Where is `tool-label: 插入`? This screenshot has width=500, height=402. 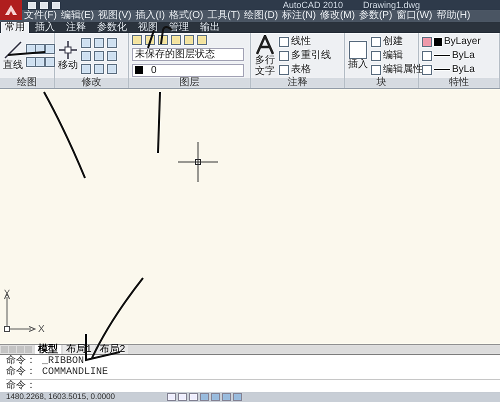
tool-label: 插入 is located at coordinates (358, 64).